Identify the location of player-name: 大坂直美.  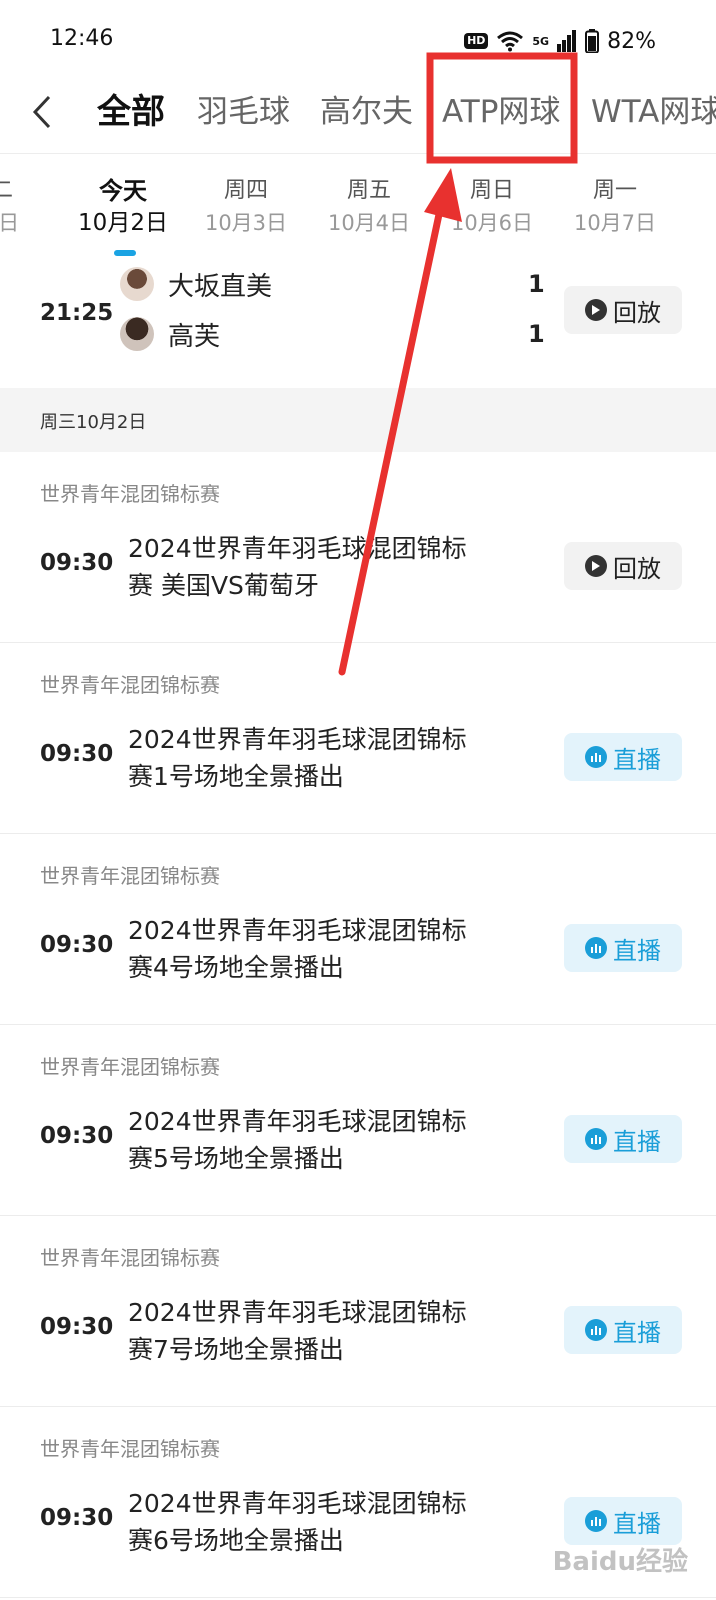
(220, 286).